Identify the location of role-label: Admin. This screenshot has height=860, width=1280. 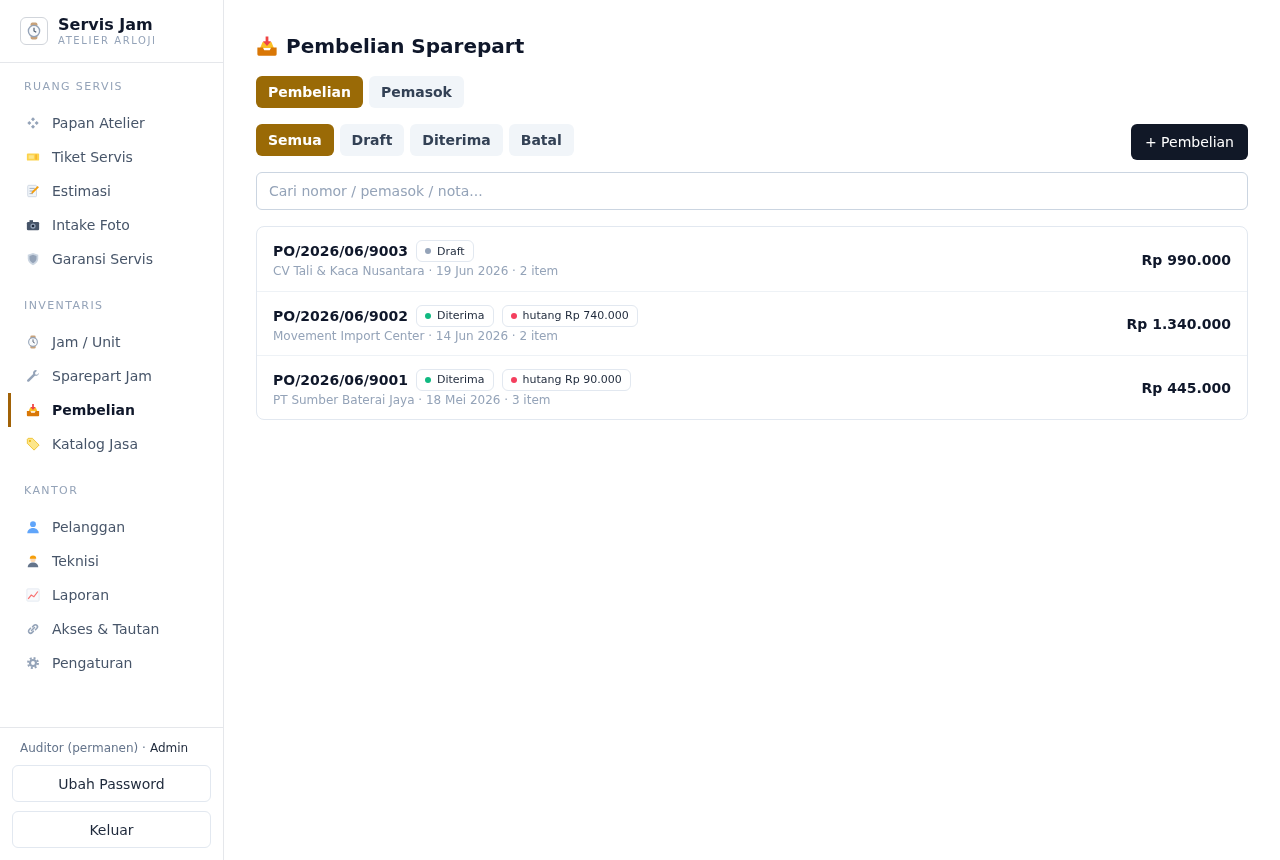
(169, 748).